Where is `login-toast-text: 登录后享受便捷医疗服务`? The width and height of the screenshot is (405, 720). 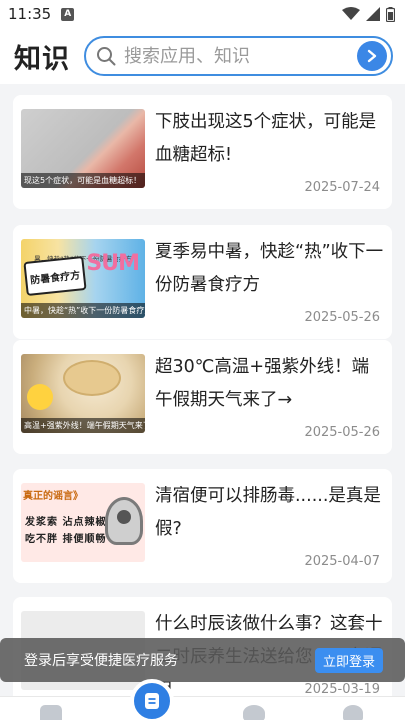 login-toast-text: 登录后享受便捷医疗服务 is located at coordinates (101, 661).